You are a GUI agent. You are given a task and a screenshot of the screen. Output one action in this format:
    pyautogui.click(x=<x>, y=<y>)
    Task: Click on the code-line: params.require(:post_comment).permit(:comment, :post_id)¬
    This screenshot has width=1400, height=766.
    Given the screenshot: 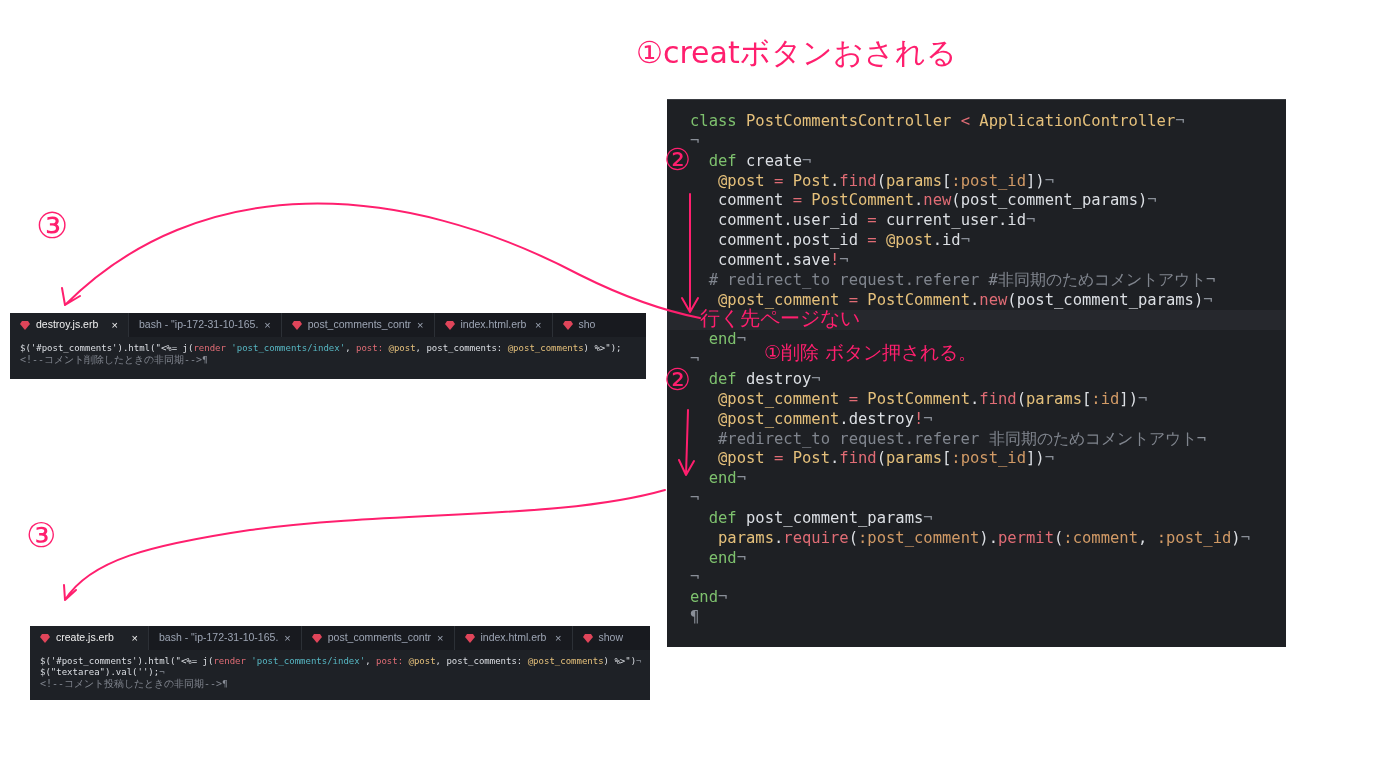 What is the action you would take?
    pyautogui.click(x=984, y=538)
    